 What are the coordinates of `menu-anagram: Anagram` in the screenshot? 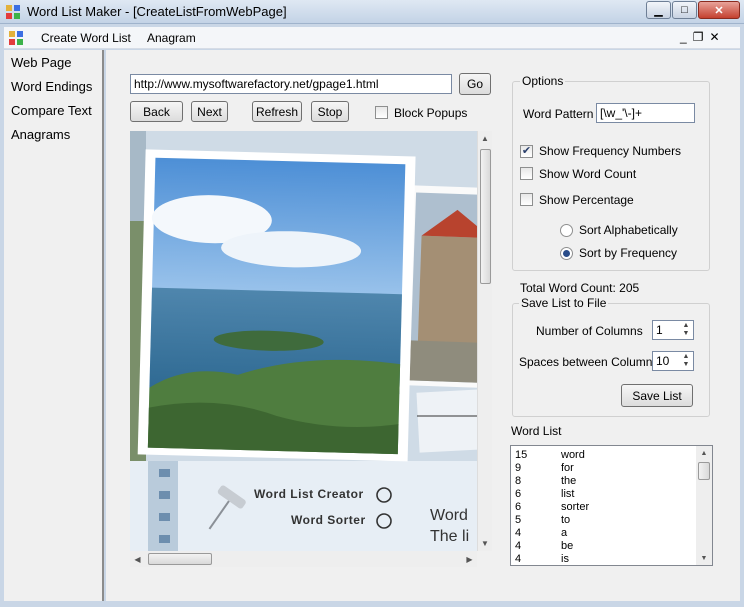 It's located at (171, 38).